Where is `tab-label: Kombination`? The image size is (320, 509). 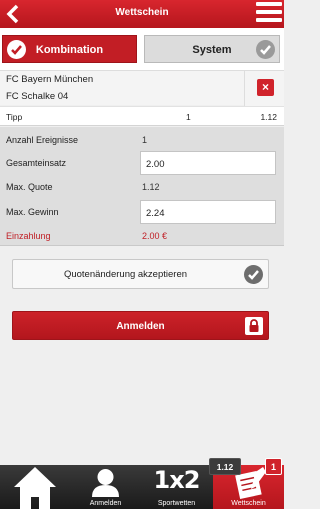 tab-label: Kombination is located at coordinates (69, 50).